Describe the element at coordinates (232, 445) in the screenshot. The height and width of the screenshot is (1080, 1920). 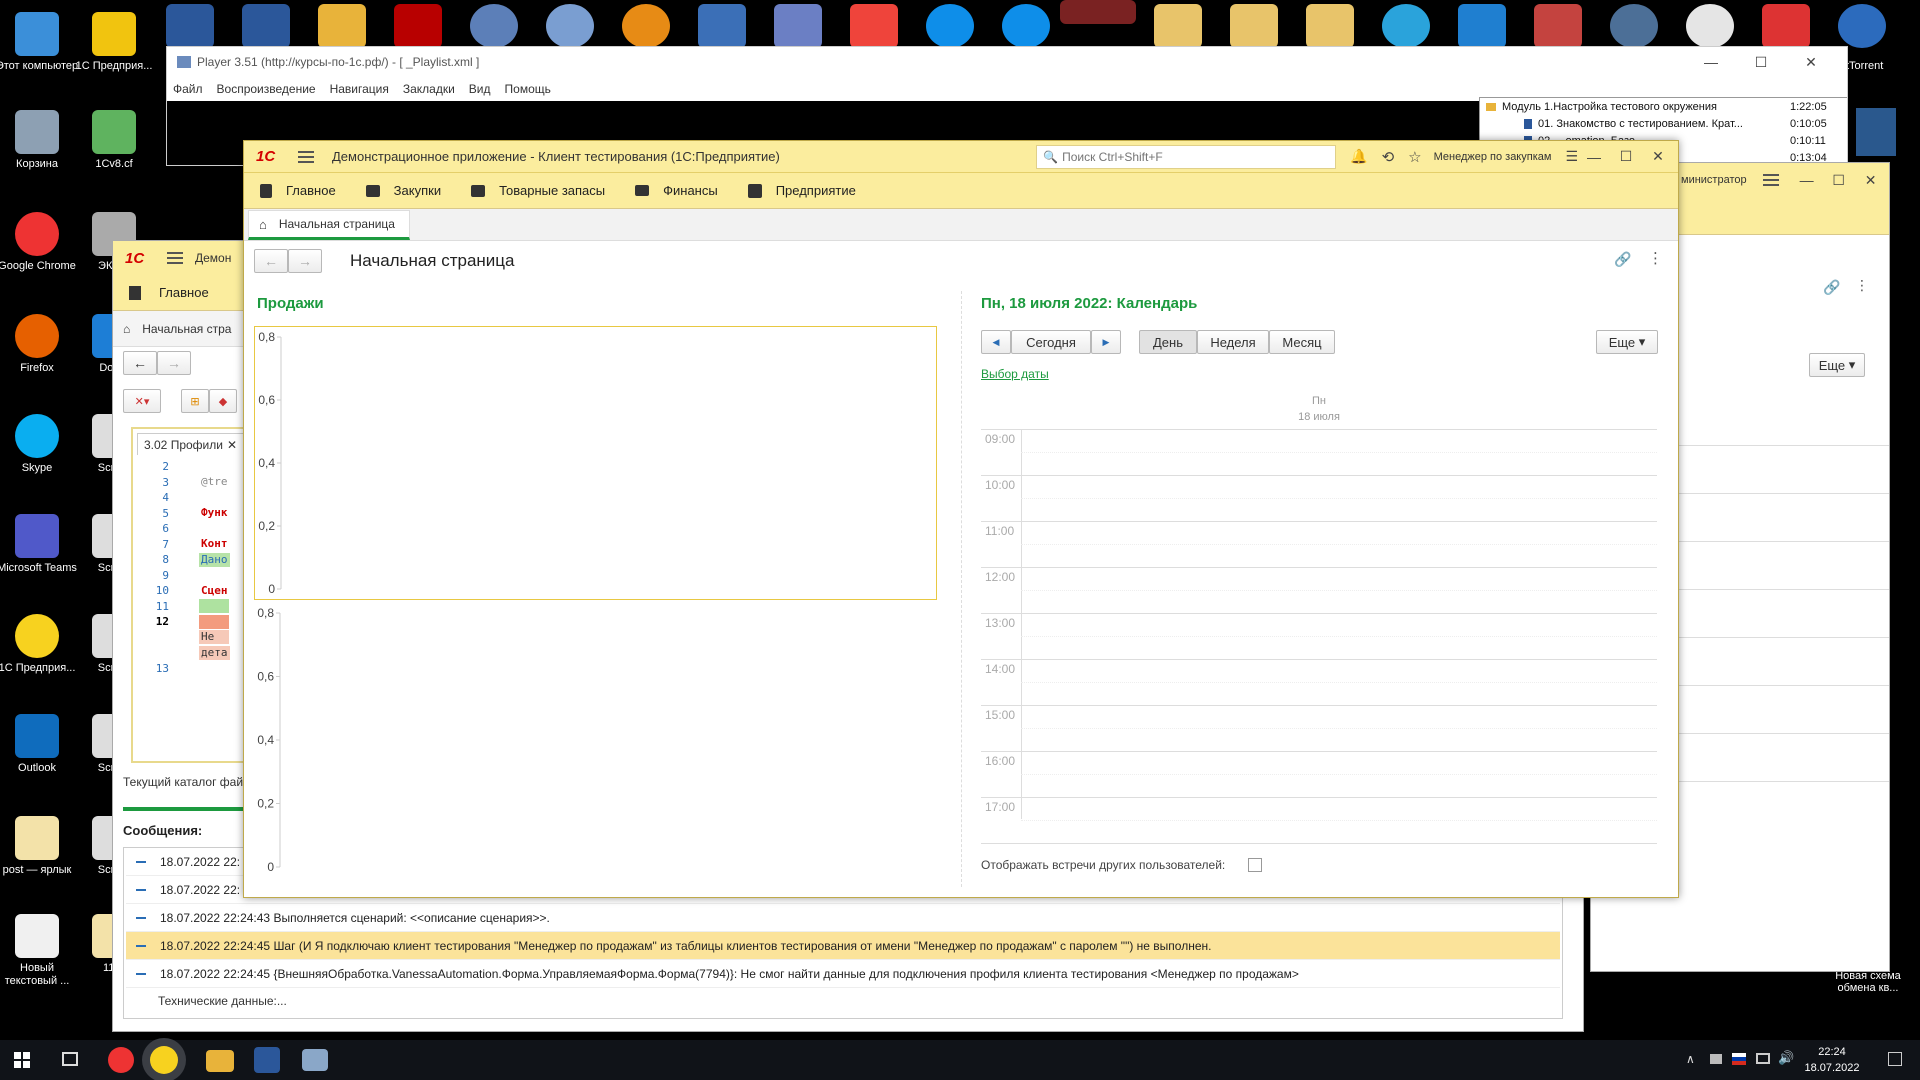
I see `close-tab-icon: ✕` at that location.